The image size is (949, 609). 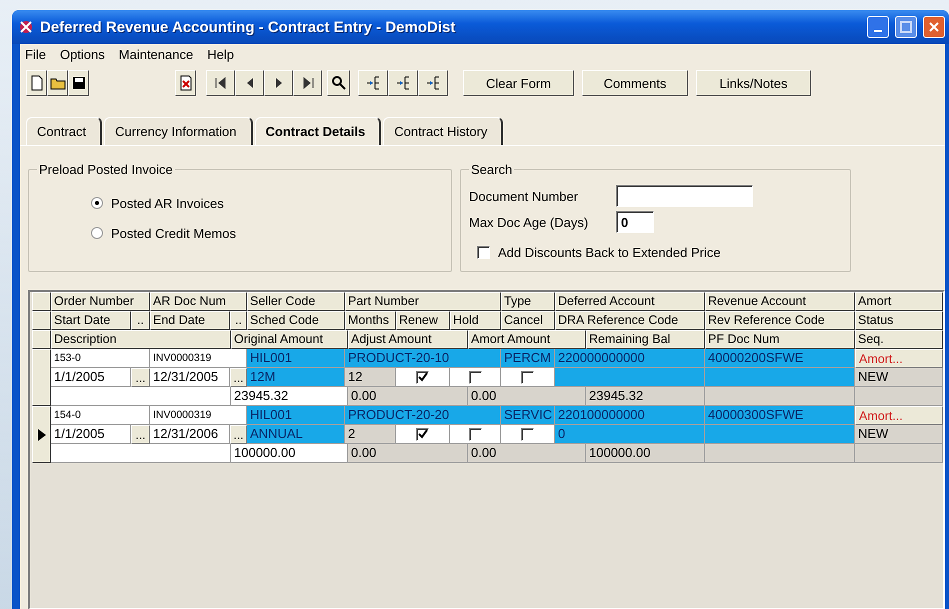 I want to click on column-header: Status, so click(x=899, y=320).